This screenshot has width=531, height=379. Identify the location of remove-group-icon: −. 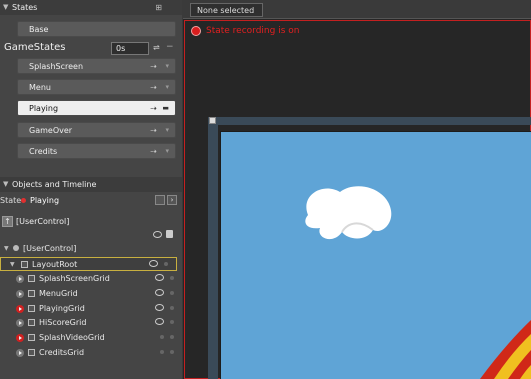
(170, 47).